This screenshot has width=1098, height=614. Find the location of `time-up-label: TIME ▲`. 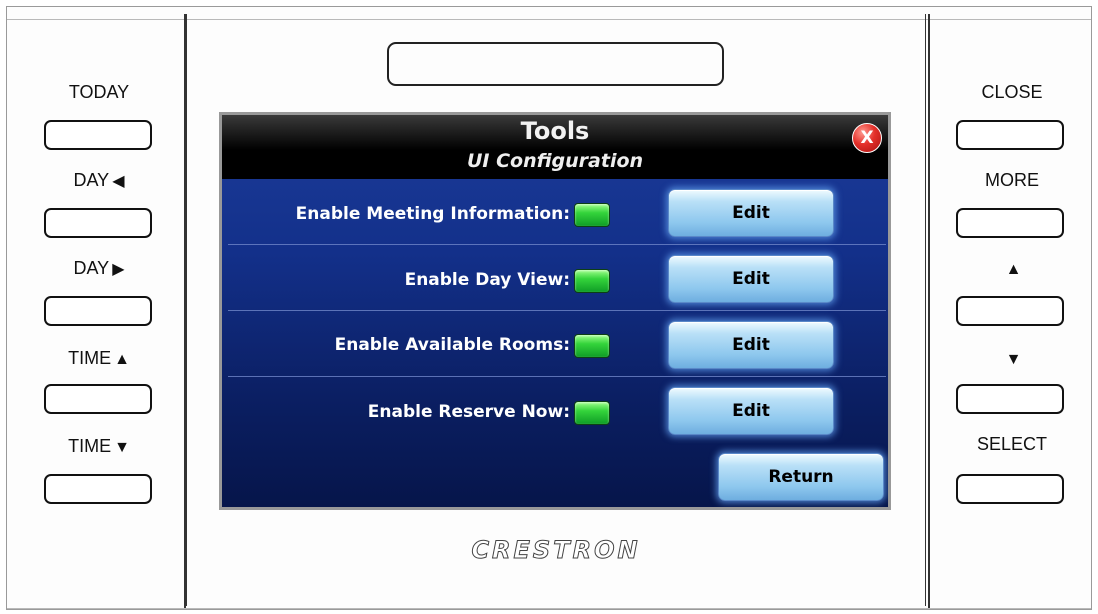

time-up-label: TIME ▲ is located at coordinates (99, 358).